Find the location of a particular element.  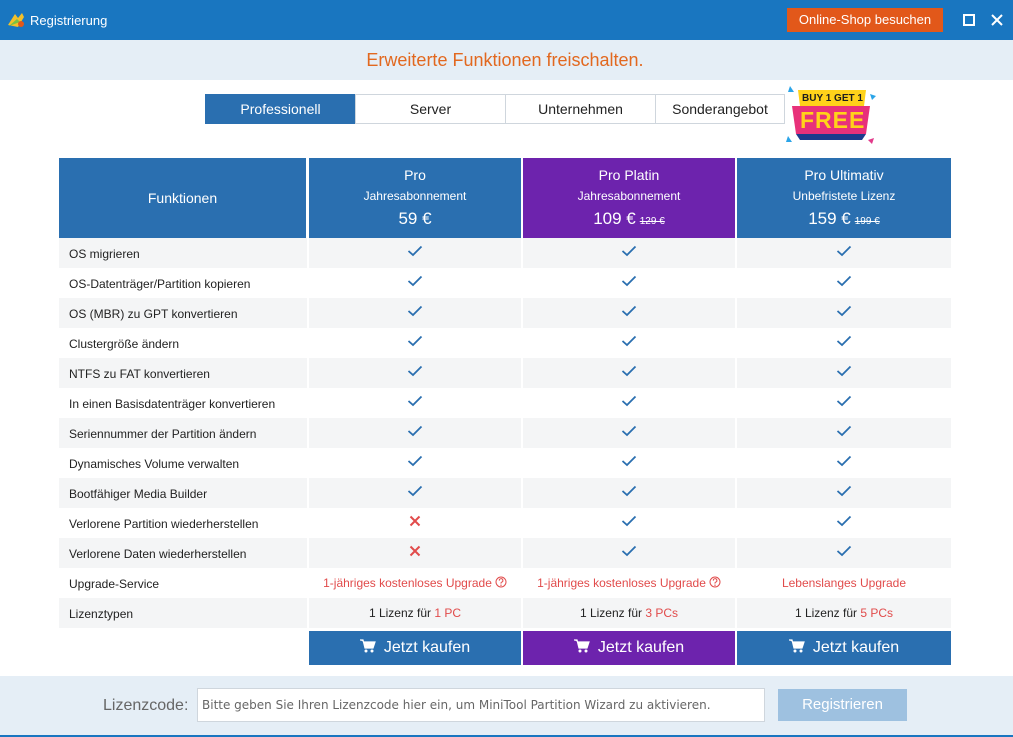

upgrade-value-pro: 1-jähriges kostenloses Upgrade is located at coordinates (415, 583).